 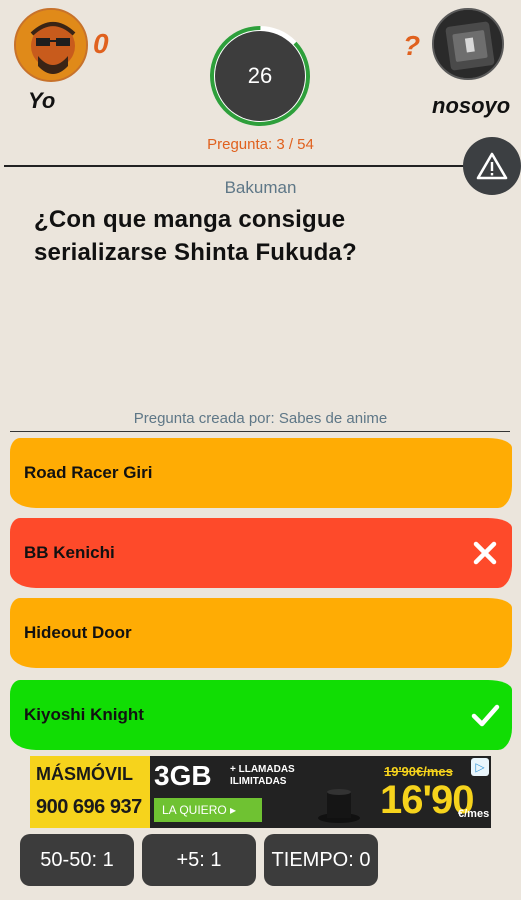 I want to click on ad-brand-name: MÁSMÓVIL, so click(x=84, y=774).